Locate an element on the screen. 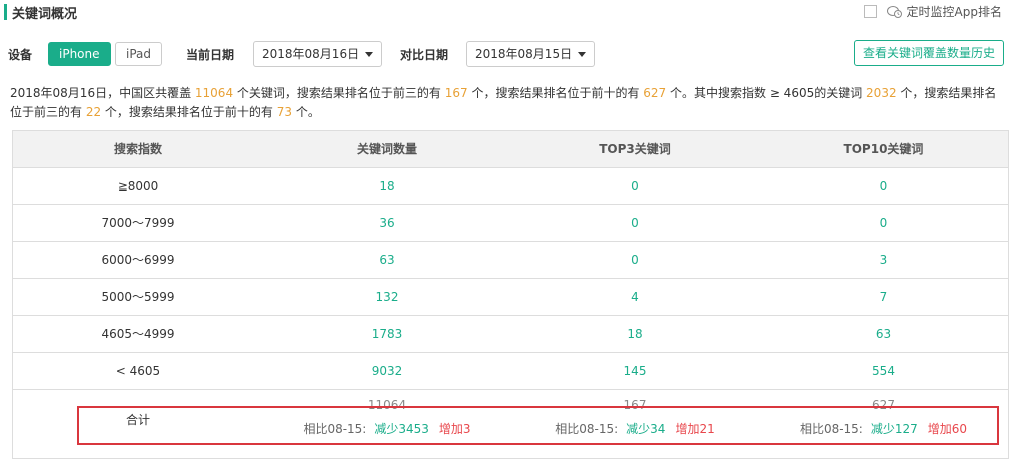 This screenshot has width=1016, height=461. keyword-count: 9032 is located at coordinates (387, 371).